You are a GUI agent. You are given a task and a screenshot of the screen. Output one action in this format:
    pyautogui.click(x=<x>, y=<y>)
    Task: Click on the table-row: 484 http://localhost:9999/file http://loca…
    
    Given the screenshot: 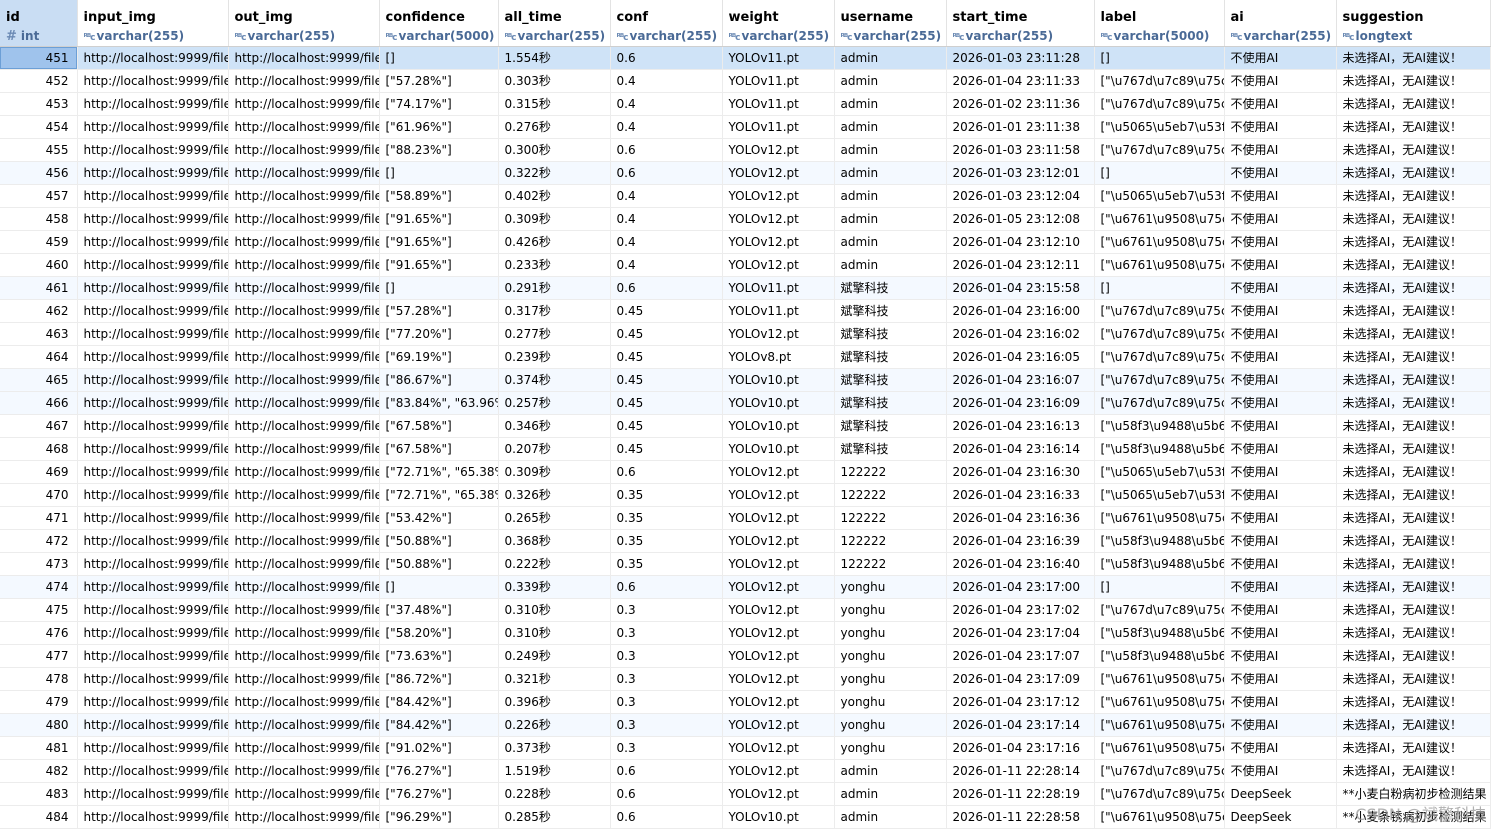 What is the action you would take?
    pyautogui.click(x=745, y=817)
    